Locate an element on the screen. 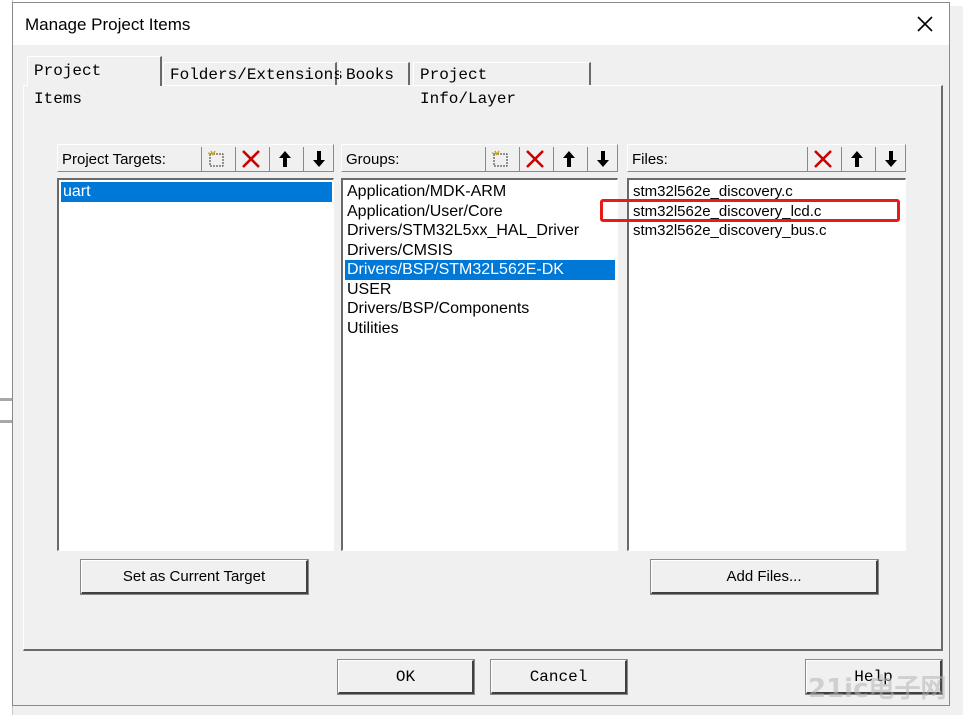 Image resolution: width=963 pixels, height=715 pixels. files-header: Files: is located at coordinates (766, 158).